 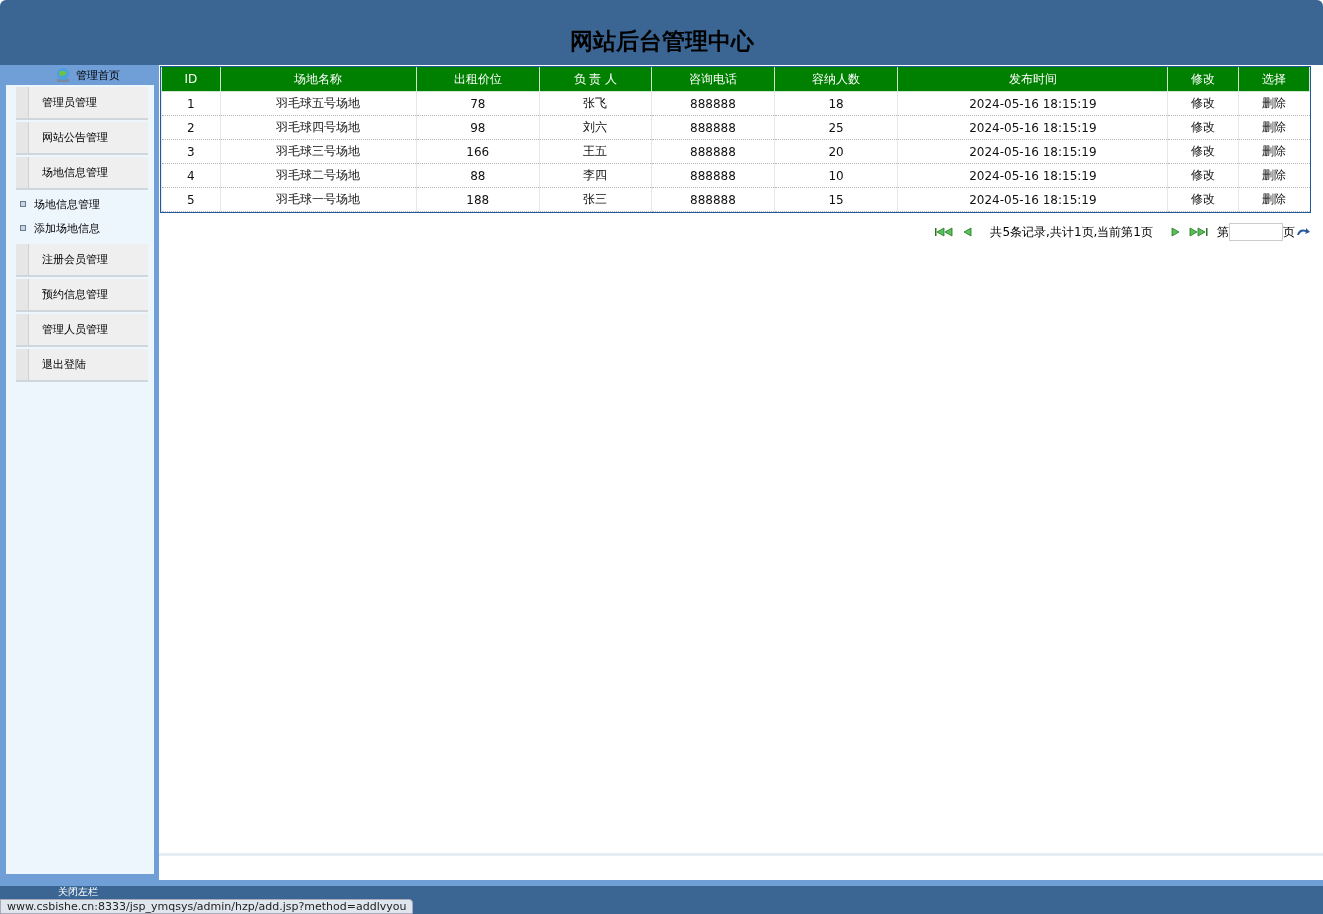 I want to click on column-header: 负 责 人, so click(x=595, y=79).